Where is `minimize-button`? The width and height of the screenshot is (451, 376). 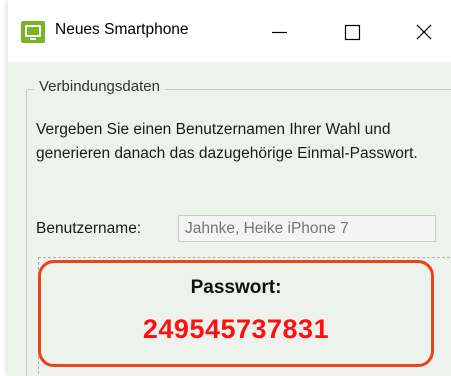
minimize-button is located at coordinates (279, 31).